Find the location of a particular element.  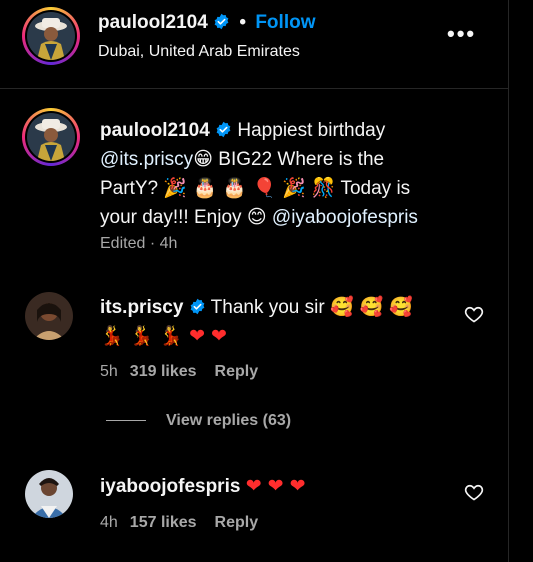

caption-mention-its-priscy: @its.priscy is located at coordinates (146, 159).